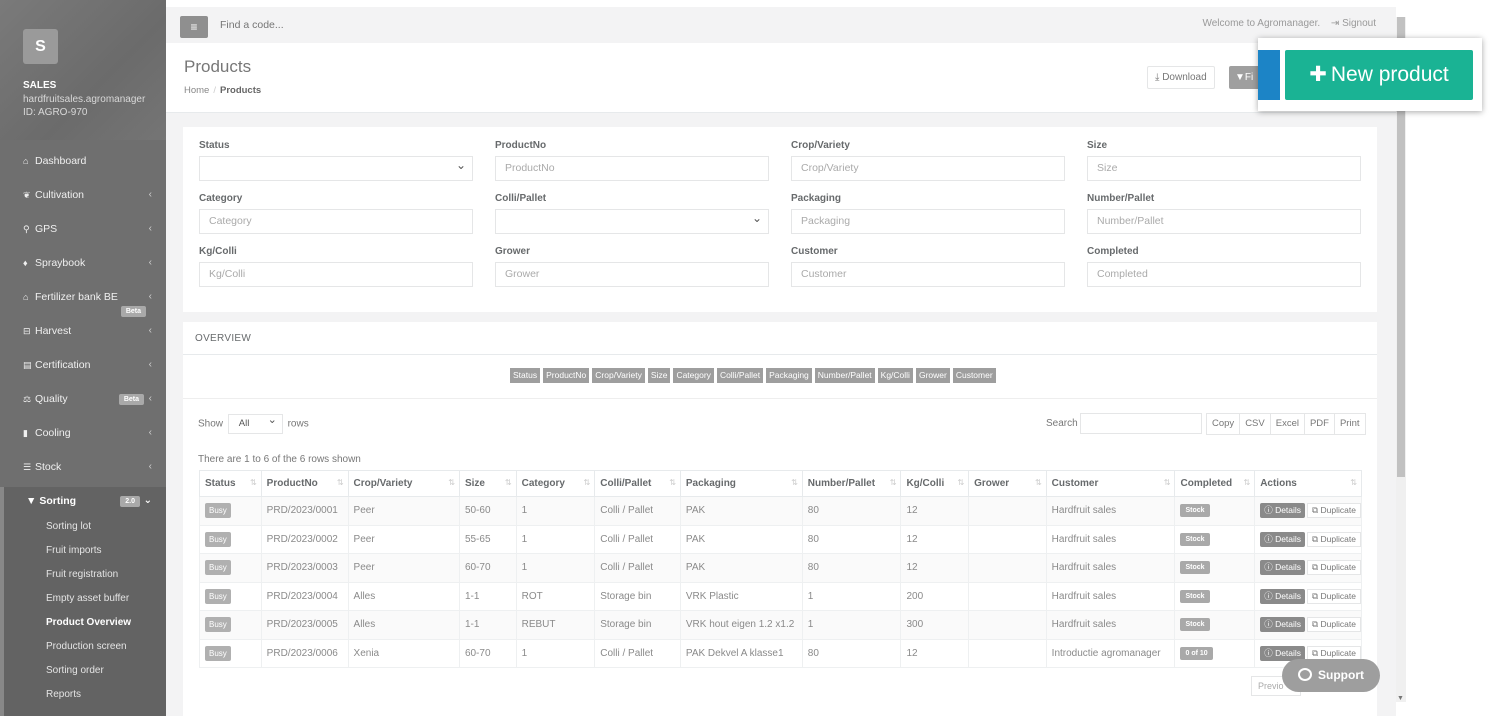 The image size is (1495, 716). What do you see at coordinates (693, 375) in the screenshot?
I see `column-toggle-category: Category` at bounding box center [693, 375].